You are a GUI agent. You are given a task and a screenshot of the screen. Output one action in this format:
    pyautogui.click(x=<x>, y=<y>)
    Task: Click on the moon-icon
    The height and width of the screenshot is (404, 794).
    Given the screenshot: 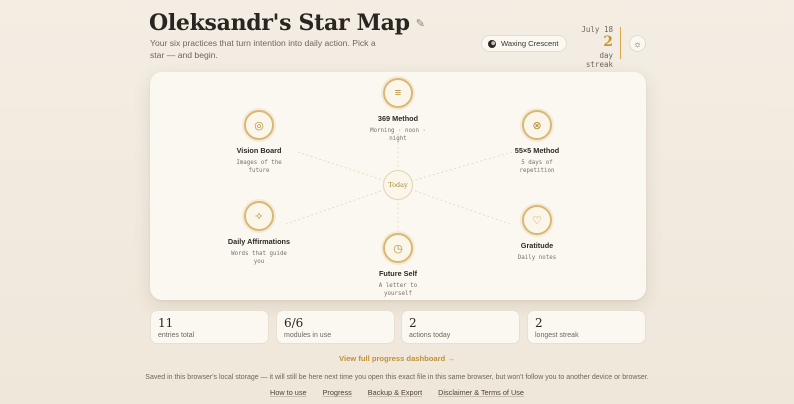 What is the action you would take?
    pyautogui.click(x=492, y=43)
    